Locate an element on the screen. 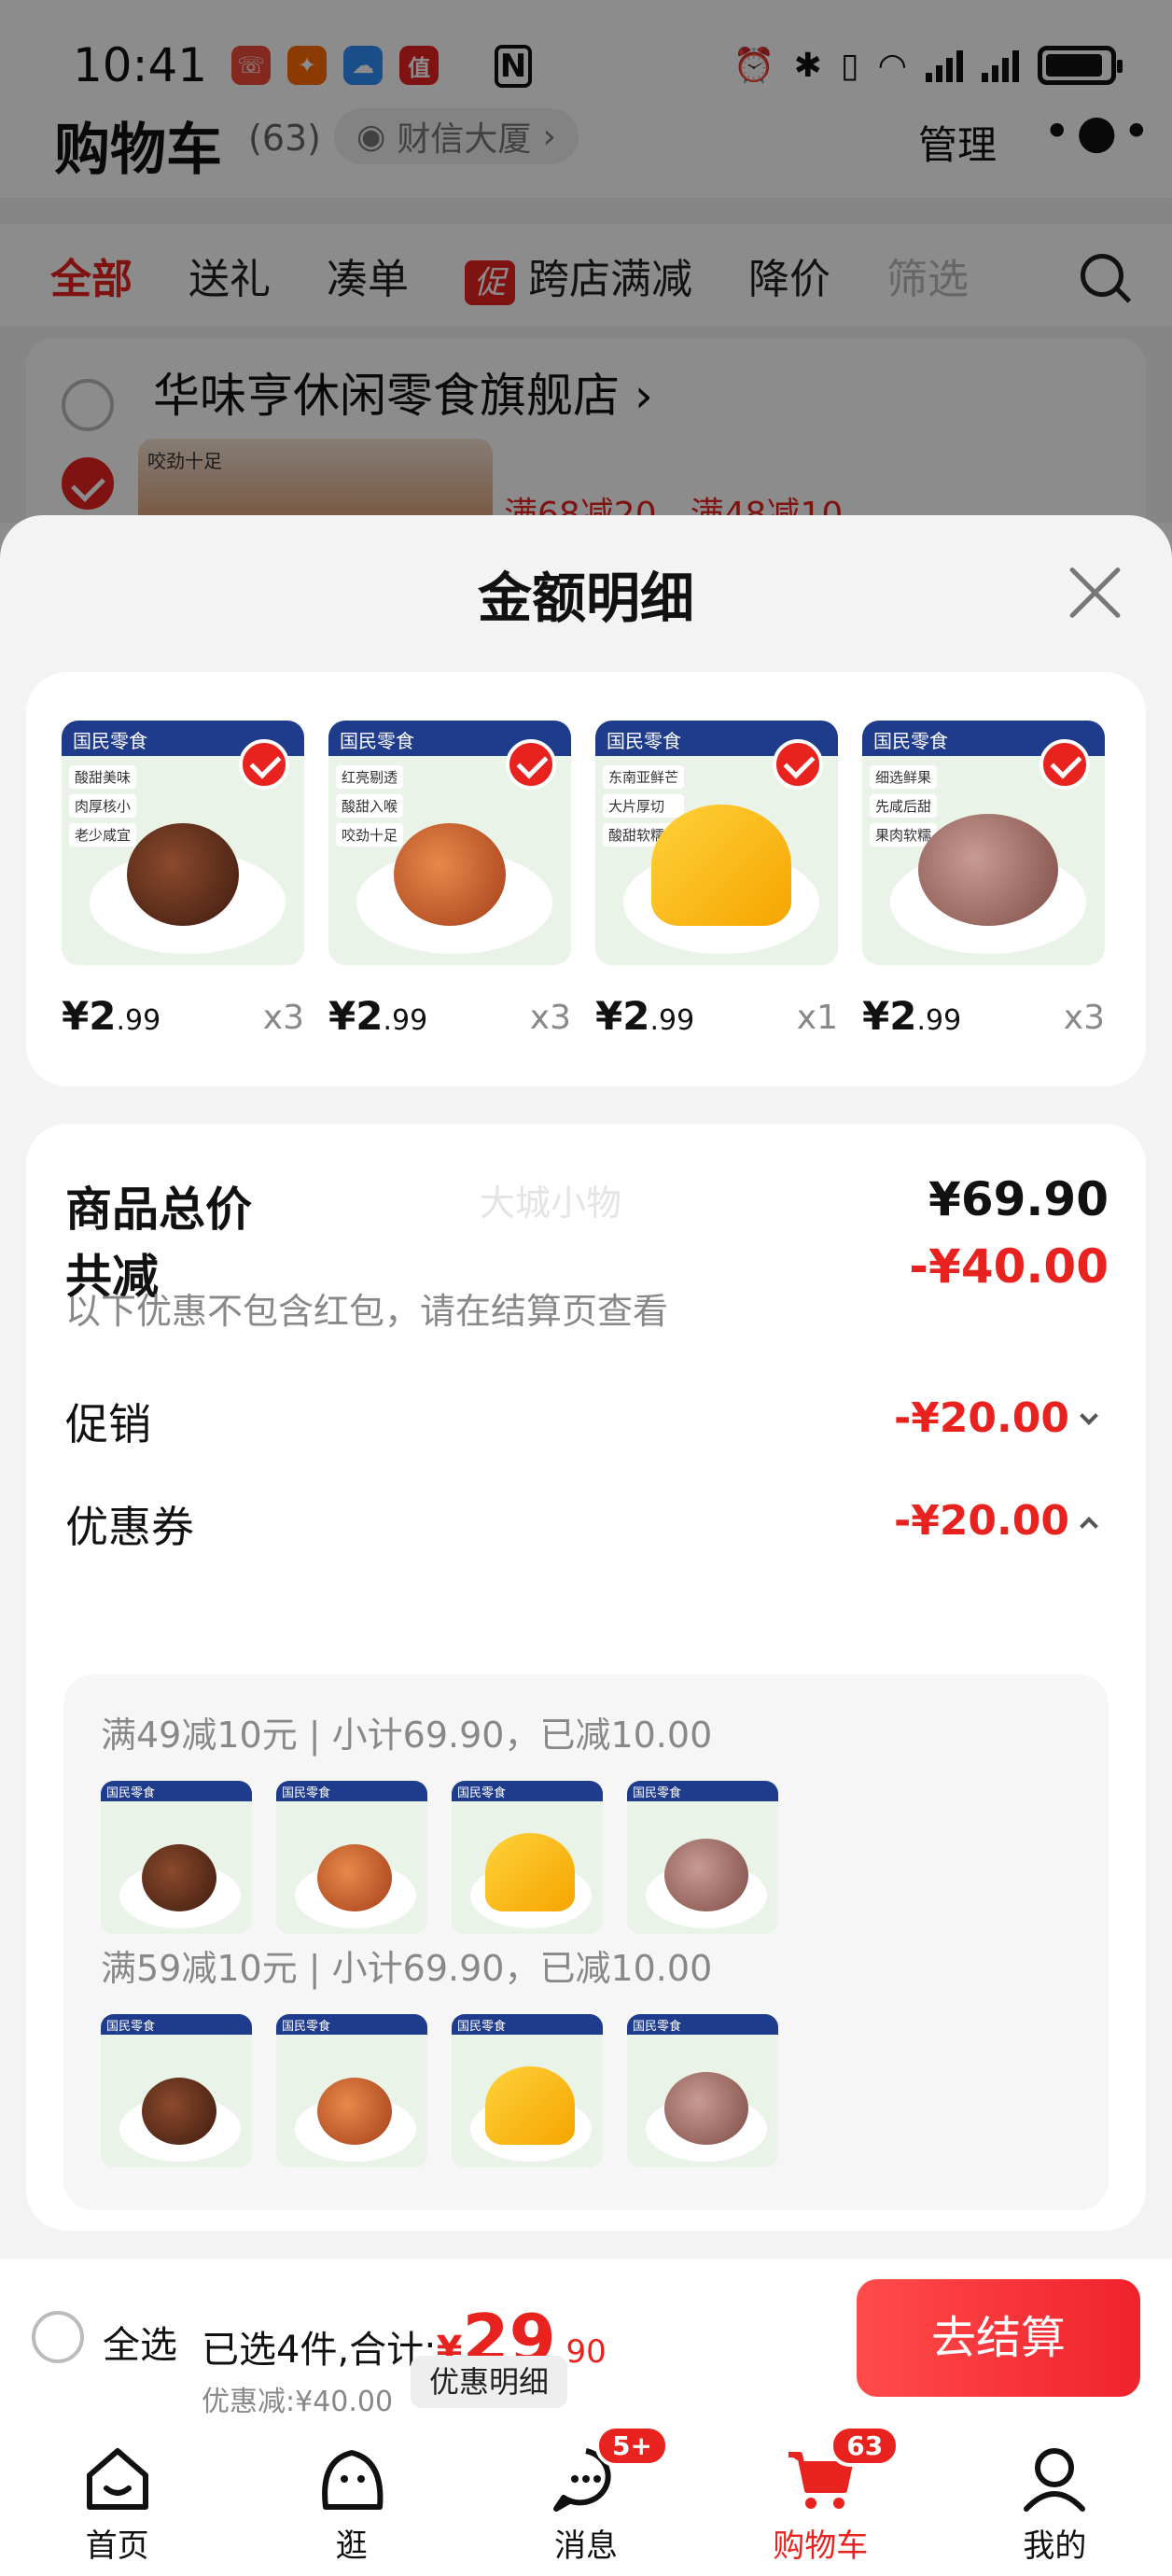 Image resolution: width=1172 pixels, height=2576 pixels. chevron-up-icon is located at coordinates (1089, 1526).